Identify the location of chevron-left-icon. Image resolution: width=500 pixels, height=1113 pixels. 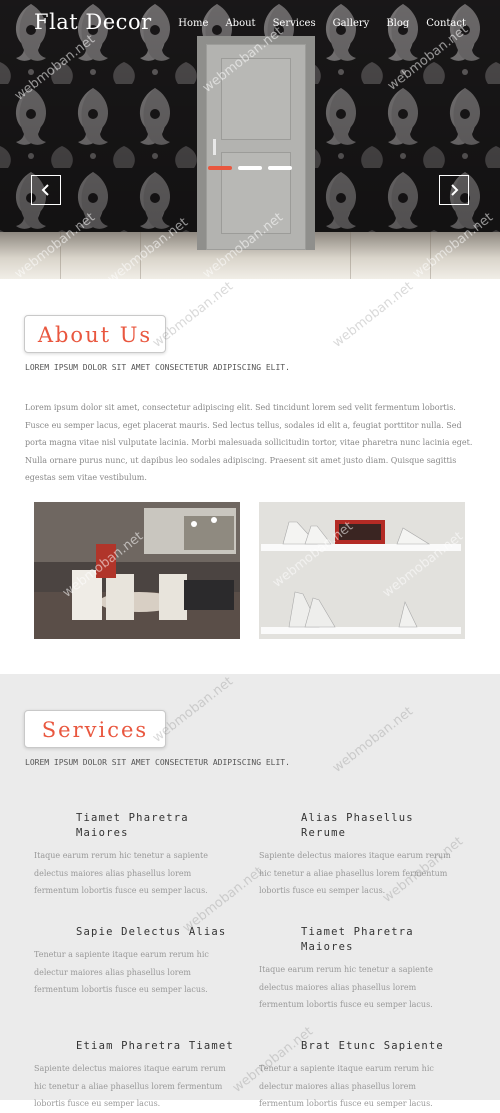
(45, 190).